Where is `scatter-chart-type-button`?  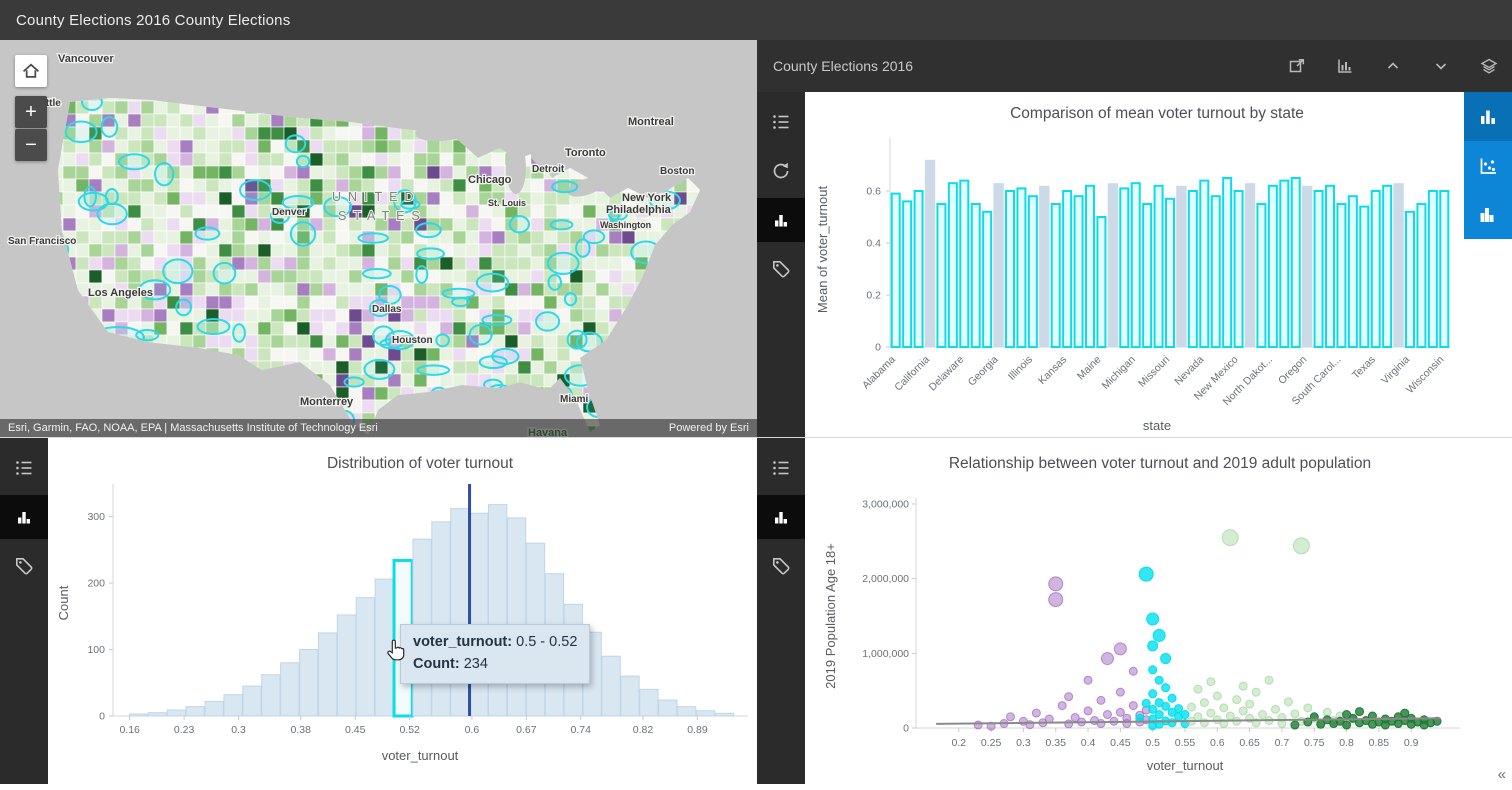
scatter-chart-type-button is located at coordinates (1488, 165).